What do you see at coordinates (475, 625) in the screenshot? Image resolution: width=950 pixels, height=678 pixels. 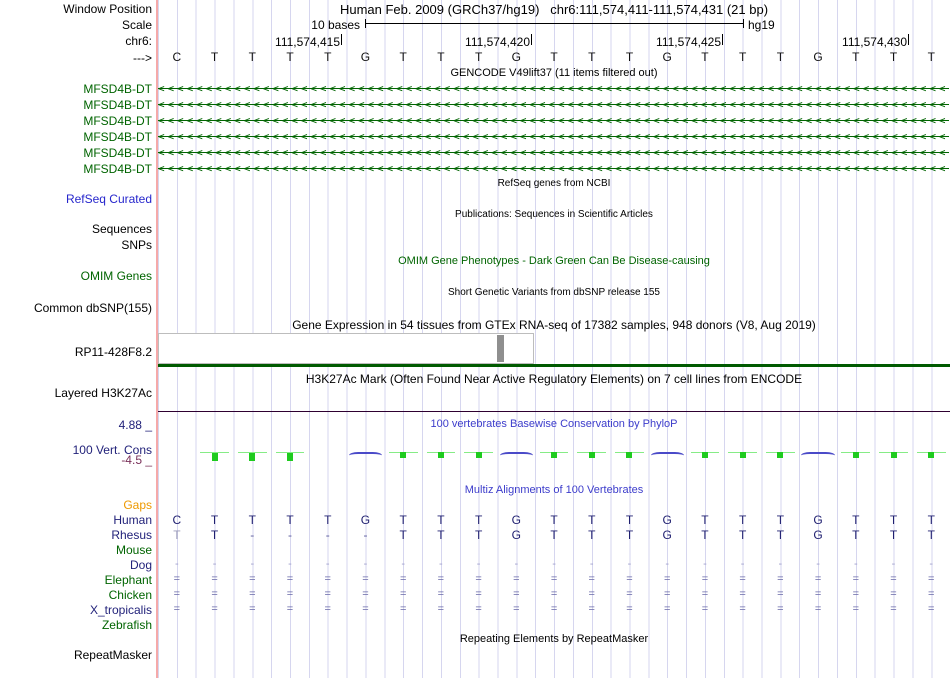 I see `multiz-row-zebrafish: Zebrafish` at bounding box center [475, 625].